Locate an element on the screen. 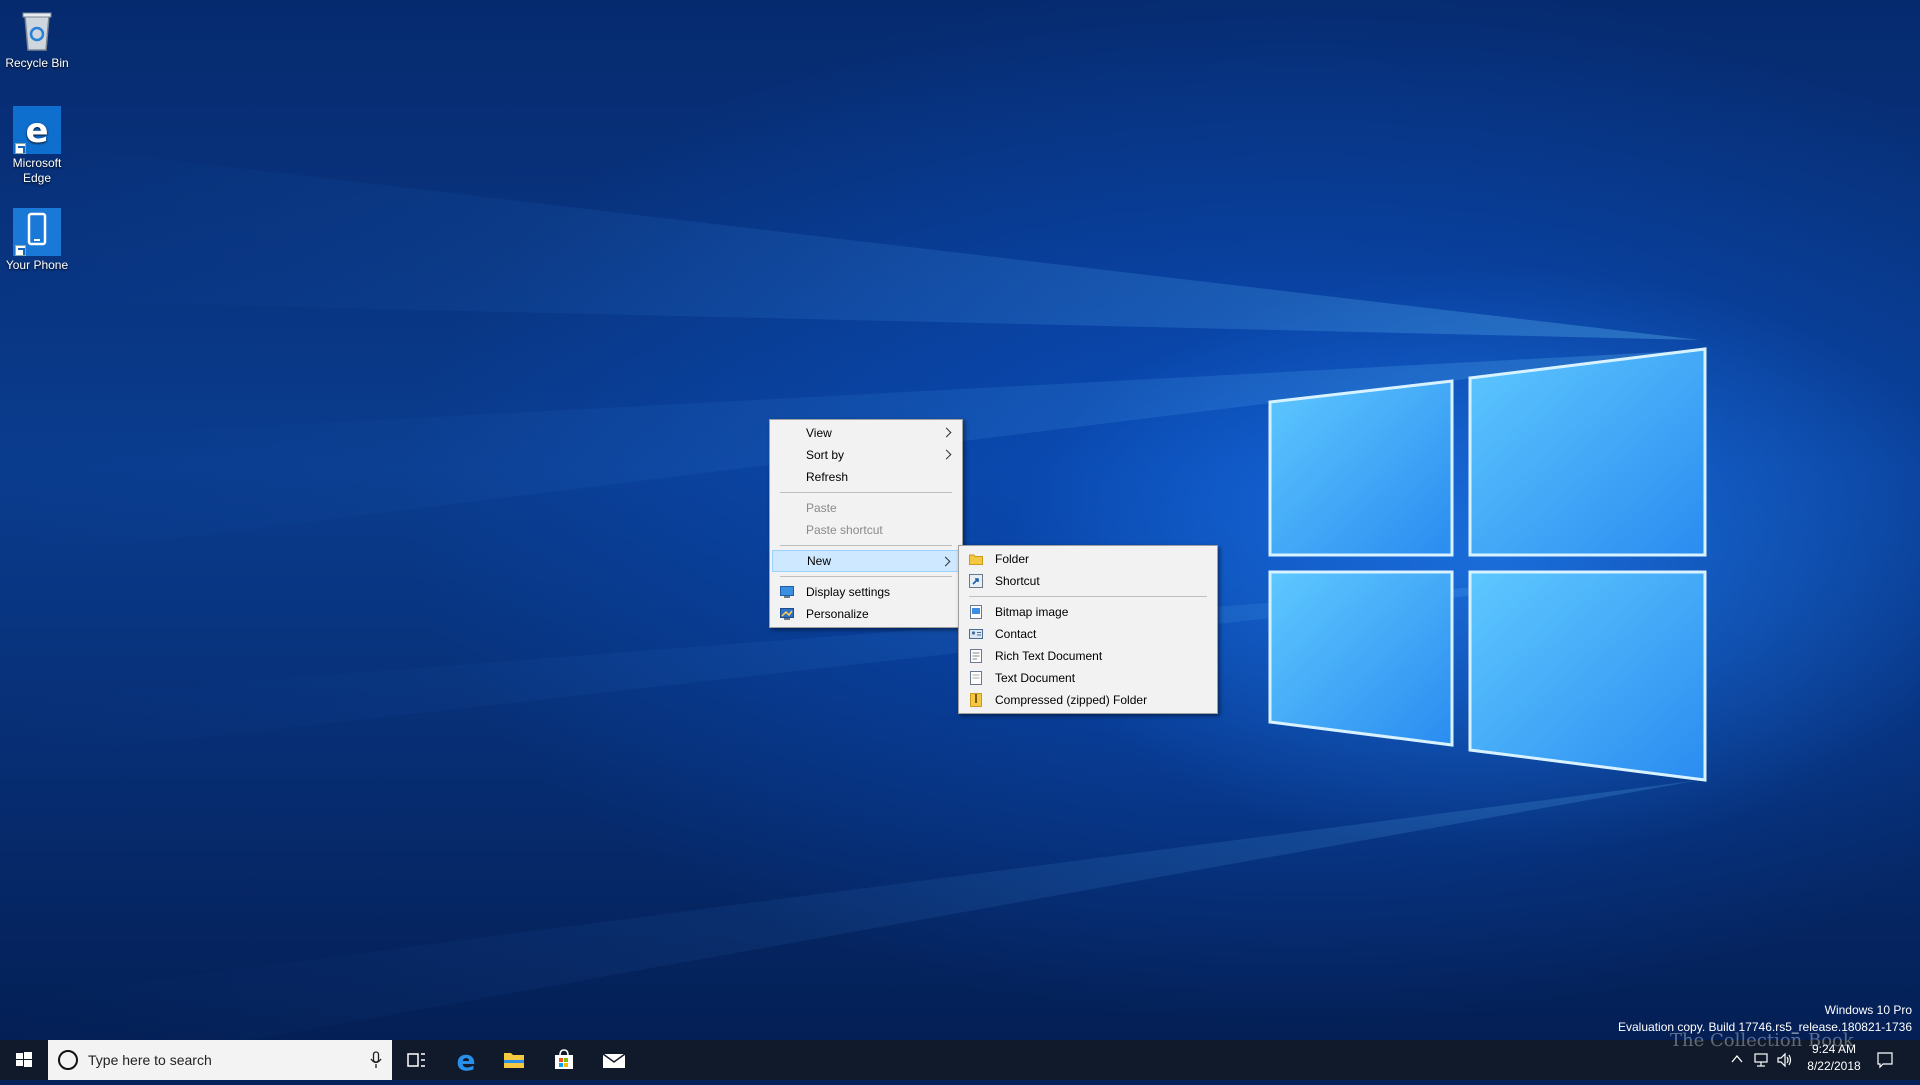 This screenshot has width=1920, height=1085. menu-item-label: Personalize is located at coordinates (837, 614).